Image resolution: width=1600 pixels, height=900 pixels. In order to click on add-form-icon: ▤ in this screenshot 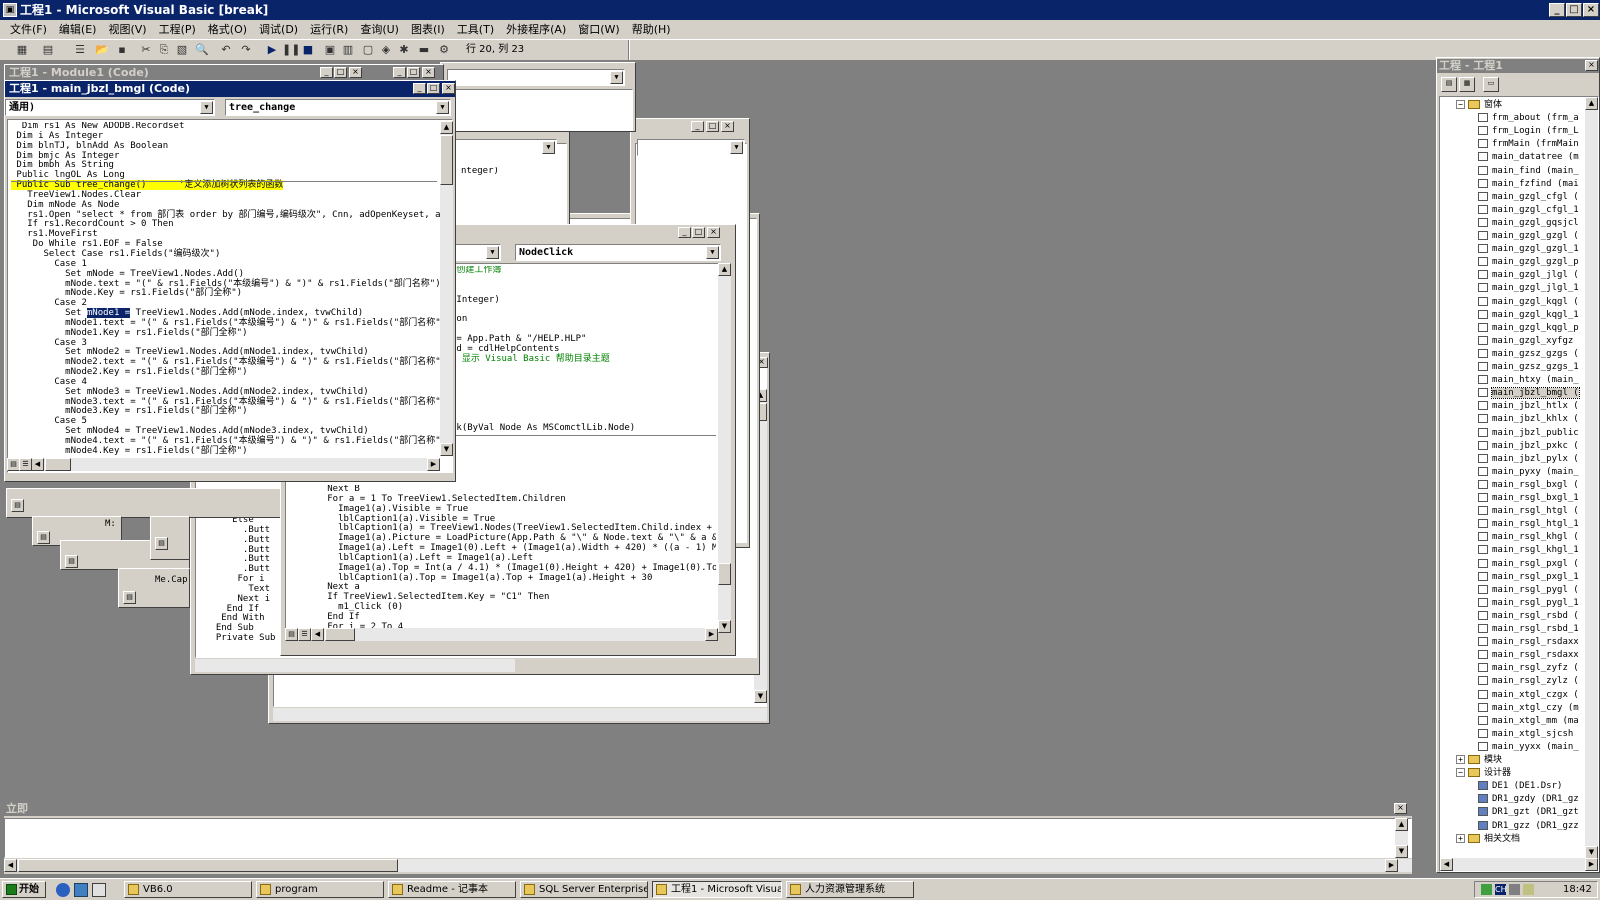, I will do `click(48, 50)`.